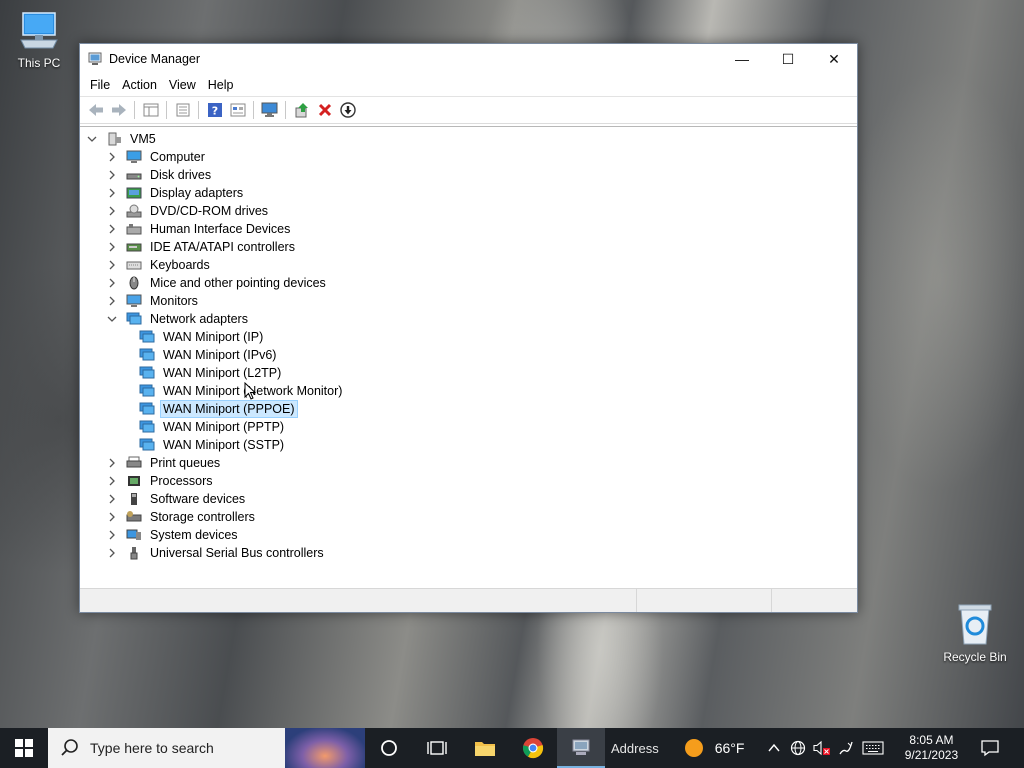 Image resolution: width=1024 pixels, height=768 pixels. Describe the element at coordinates (134, 499) in the screenshot. I see `software-devices-icon` at that location.